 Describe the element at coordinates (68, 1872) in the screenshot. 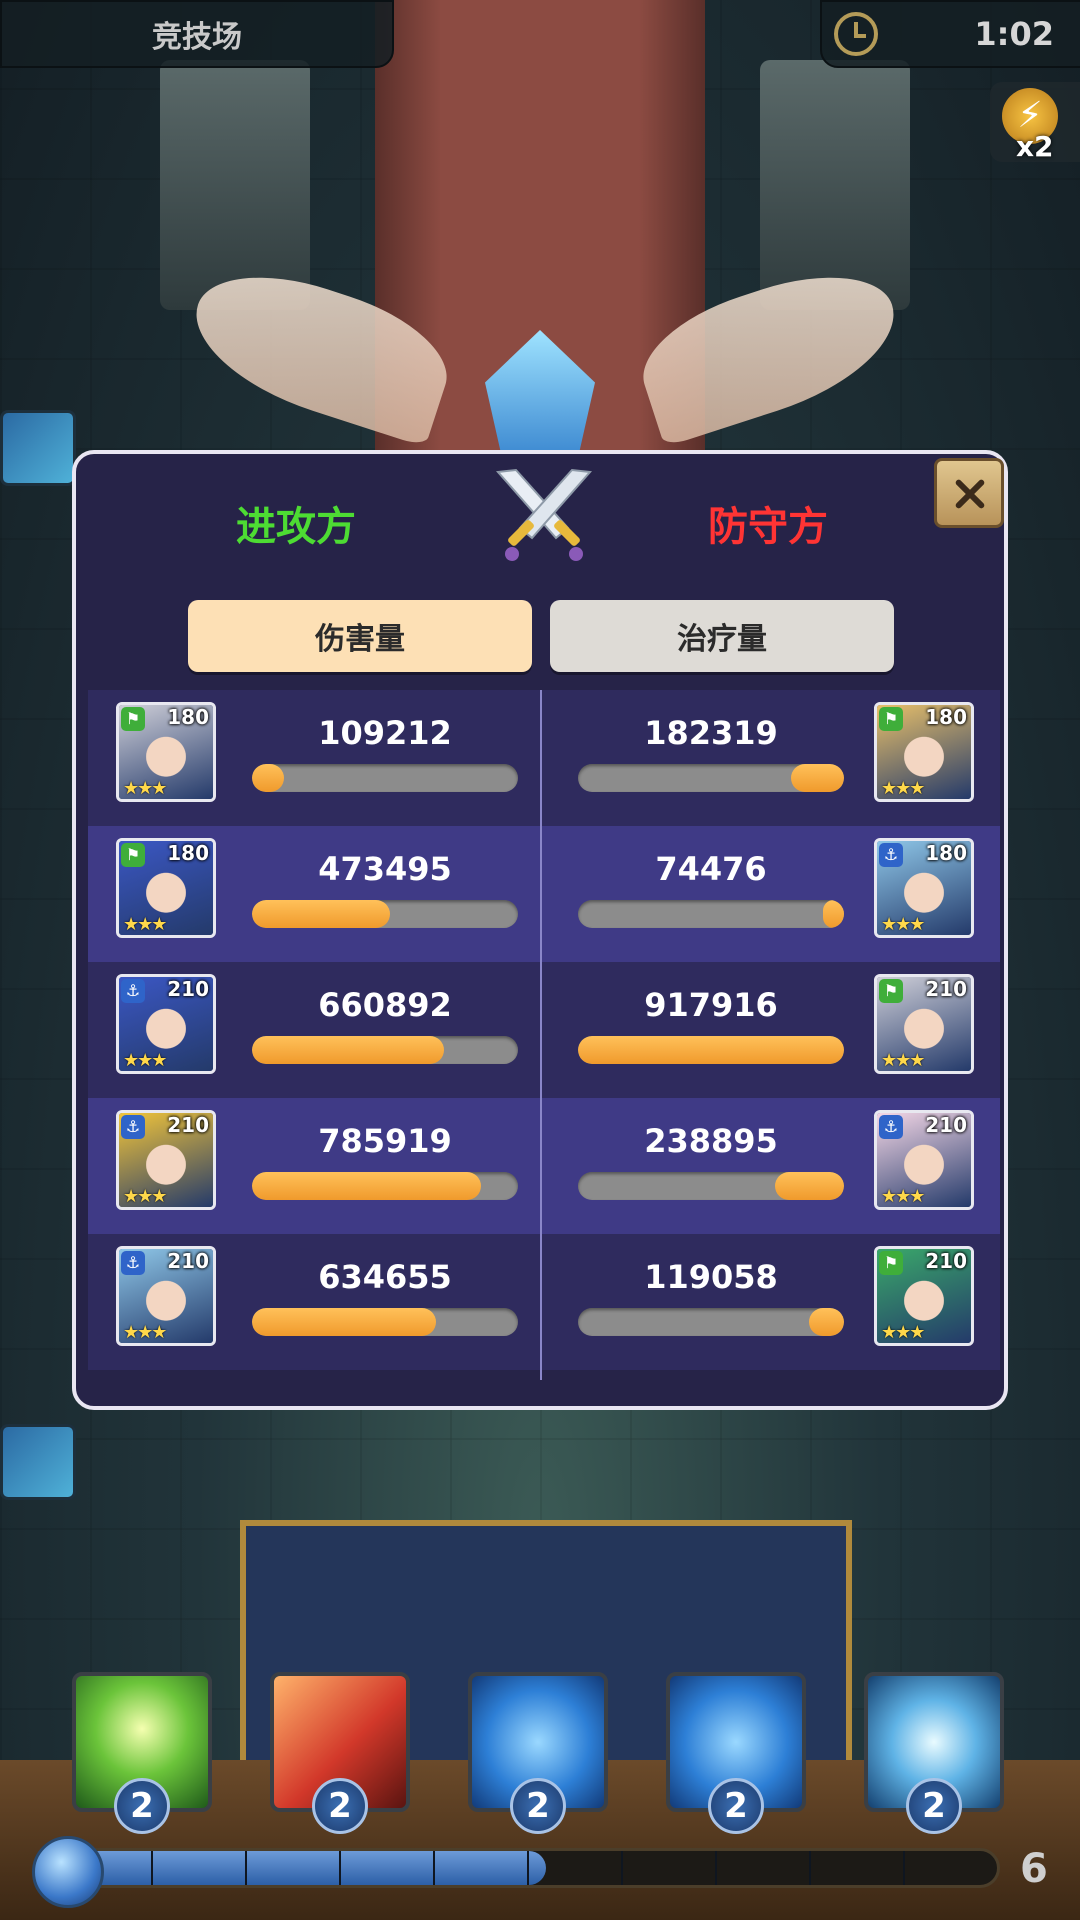

I see `energy-orb-icon` at that location.